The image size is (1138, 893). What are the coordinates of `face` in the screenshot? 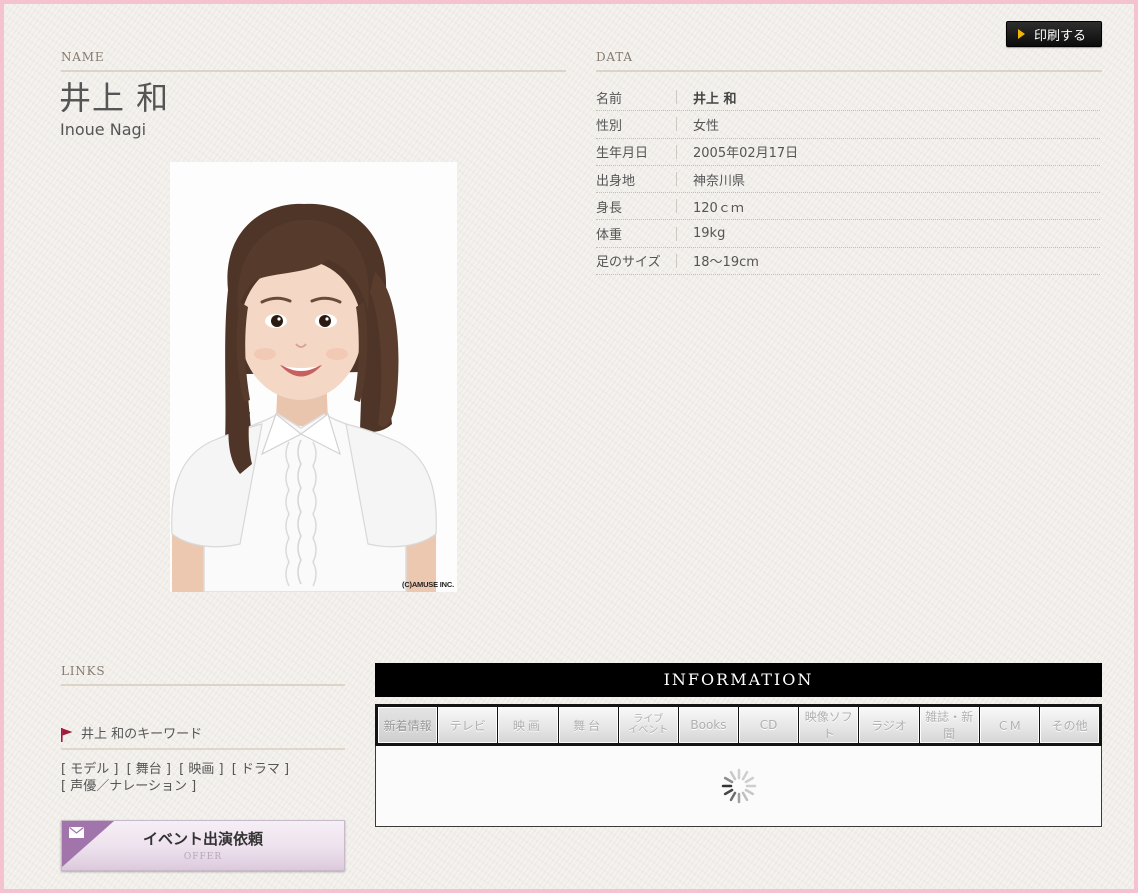 It's located at (301, 330).